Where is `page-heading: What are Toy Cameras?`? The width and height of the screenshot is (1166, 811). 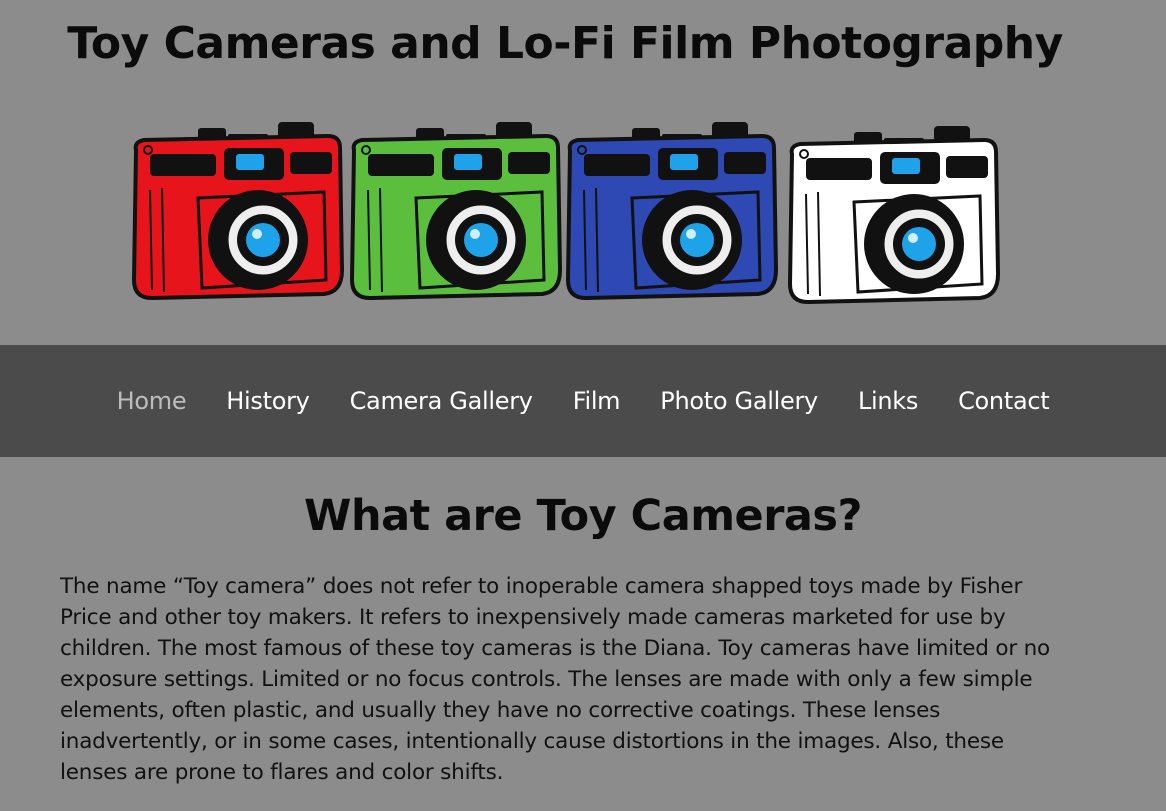 page-heading: What are Toy Cameras? is located at coordinates (583, 516).